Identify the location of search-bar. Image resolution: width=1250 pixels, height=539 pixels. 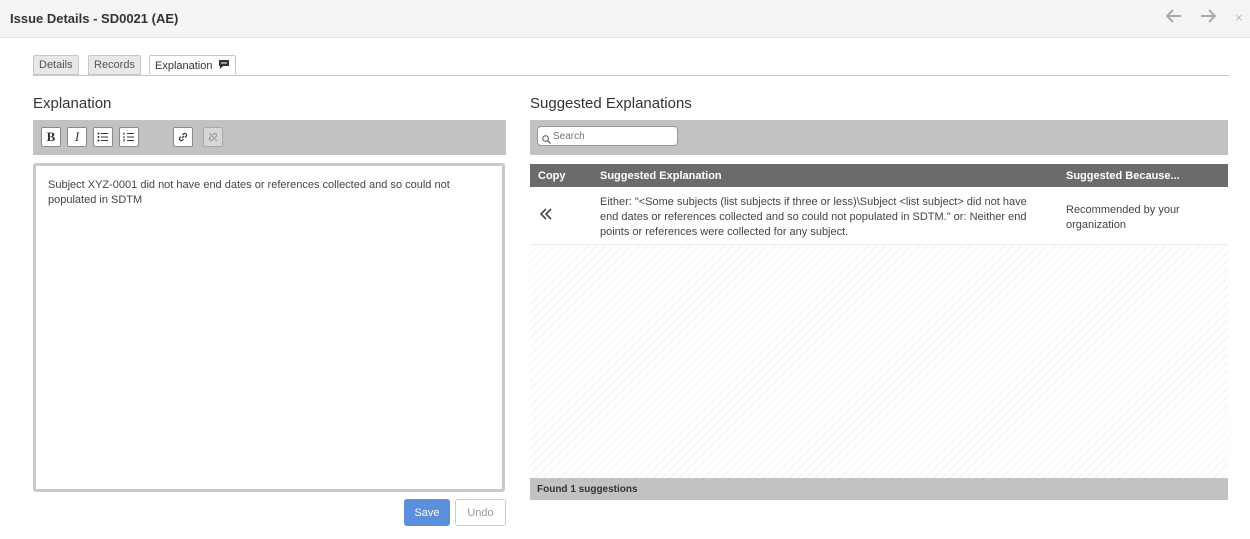
(879, 137).